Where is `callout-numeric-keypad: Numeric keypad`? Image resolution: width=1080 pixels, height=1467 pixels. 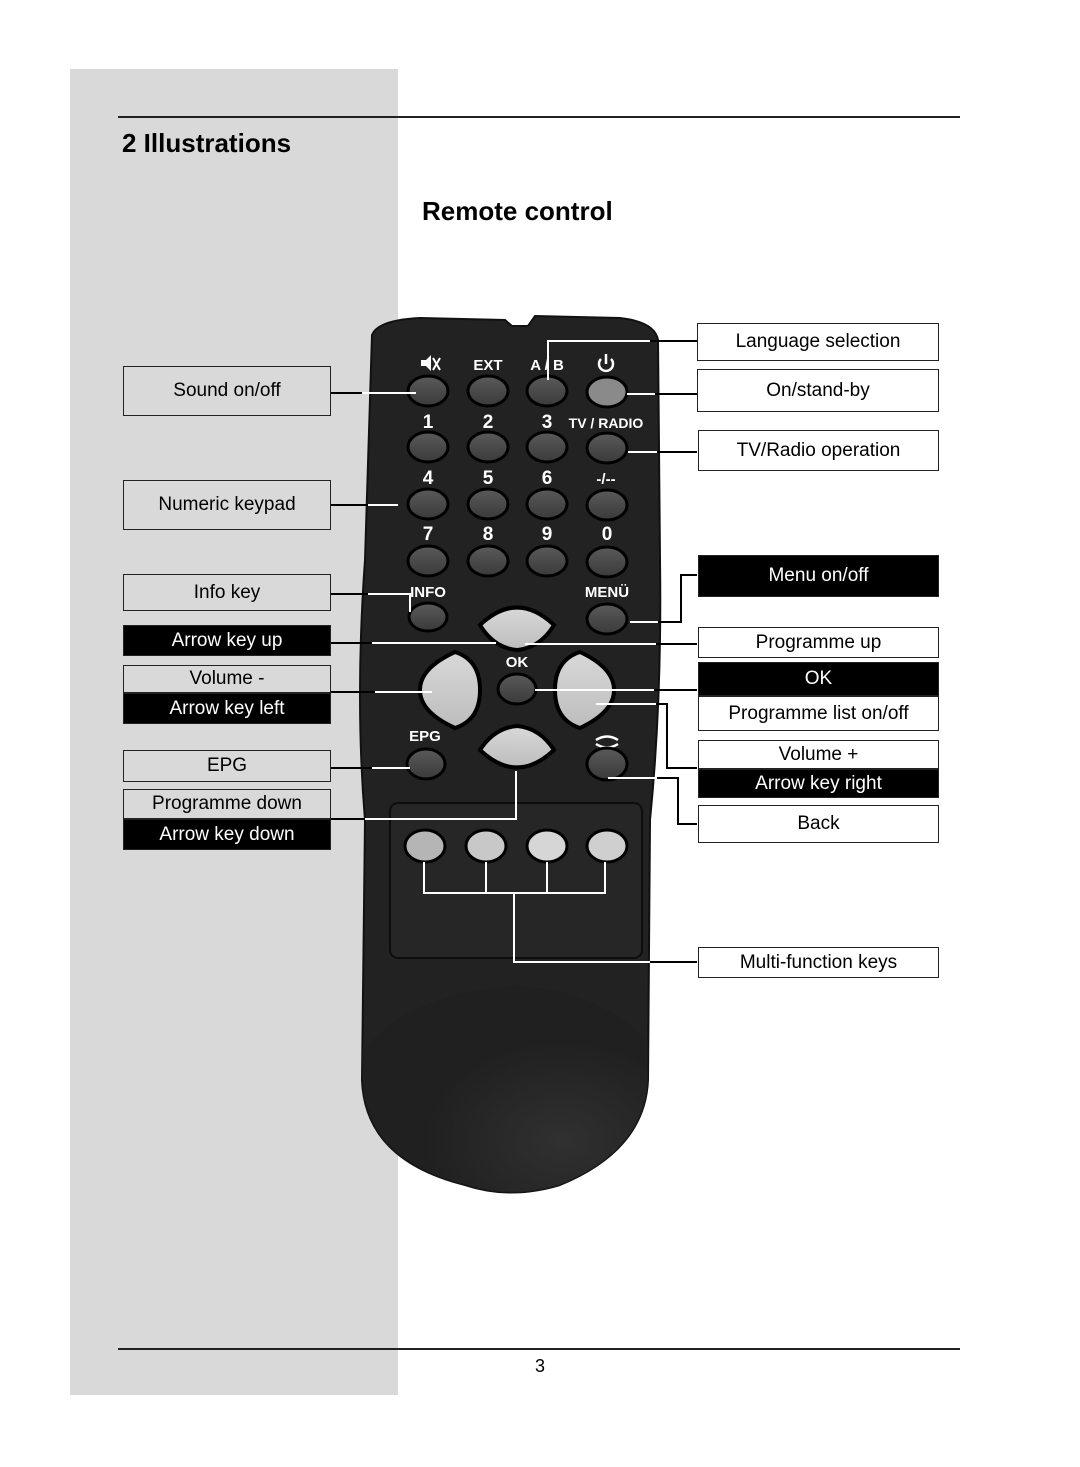
callout-numeric-keypad: Numeric keypad is located at coordinates (227, 505).